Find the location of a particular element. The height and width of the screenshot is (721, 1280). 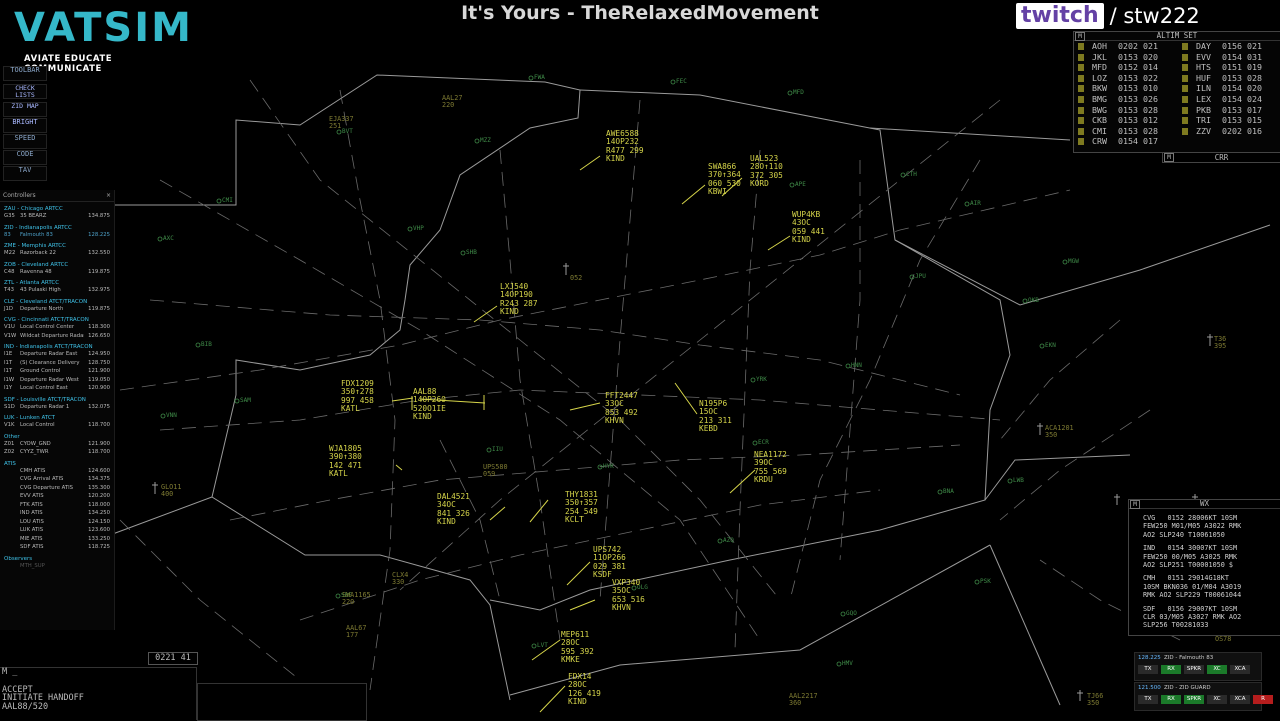

controller-row: 83 Falmouth 83 128.225 is located at coordinates (57, 235).